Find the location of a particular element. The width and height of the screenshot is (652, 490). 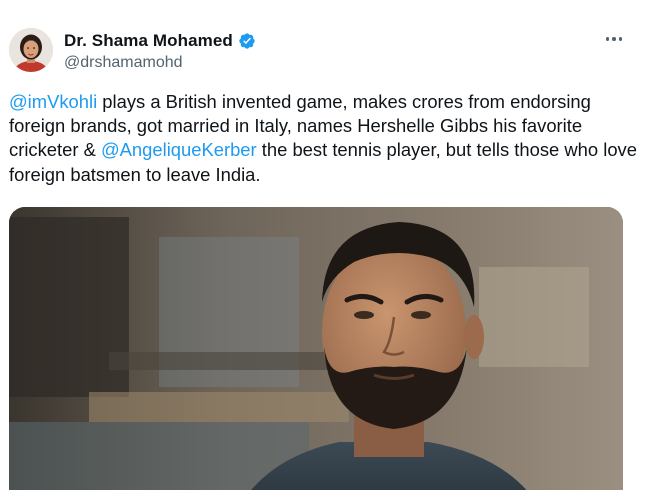

mention-link: @AngeliqueKerber is located at coordinates (179, 149).